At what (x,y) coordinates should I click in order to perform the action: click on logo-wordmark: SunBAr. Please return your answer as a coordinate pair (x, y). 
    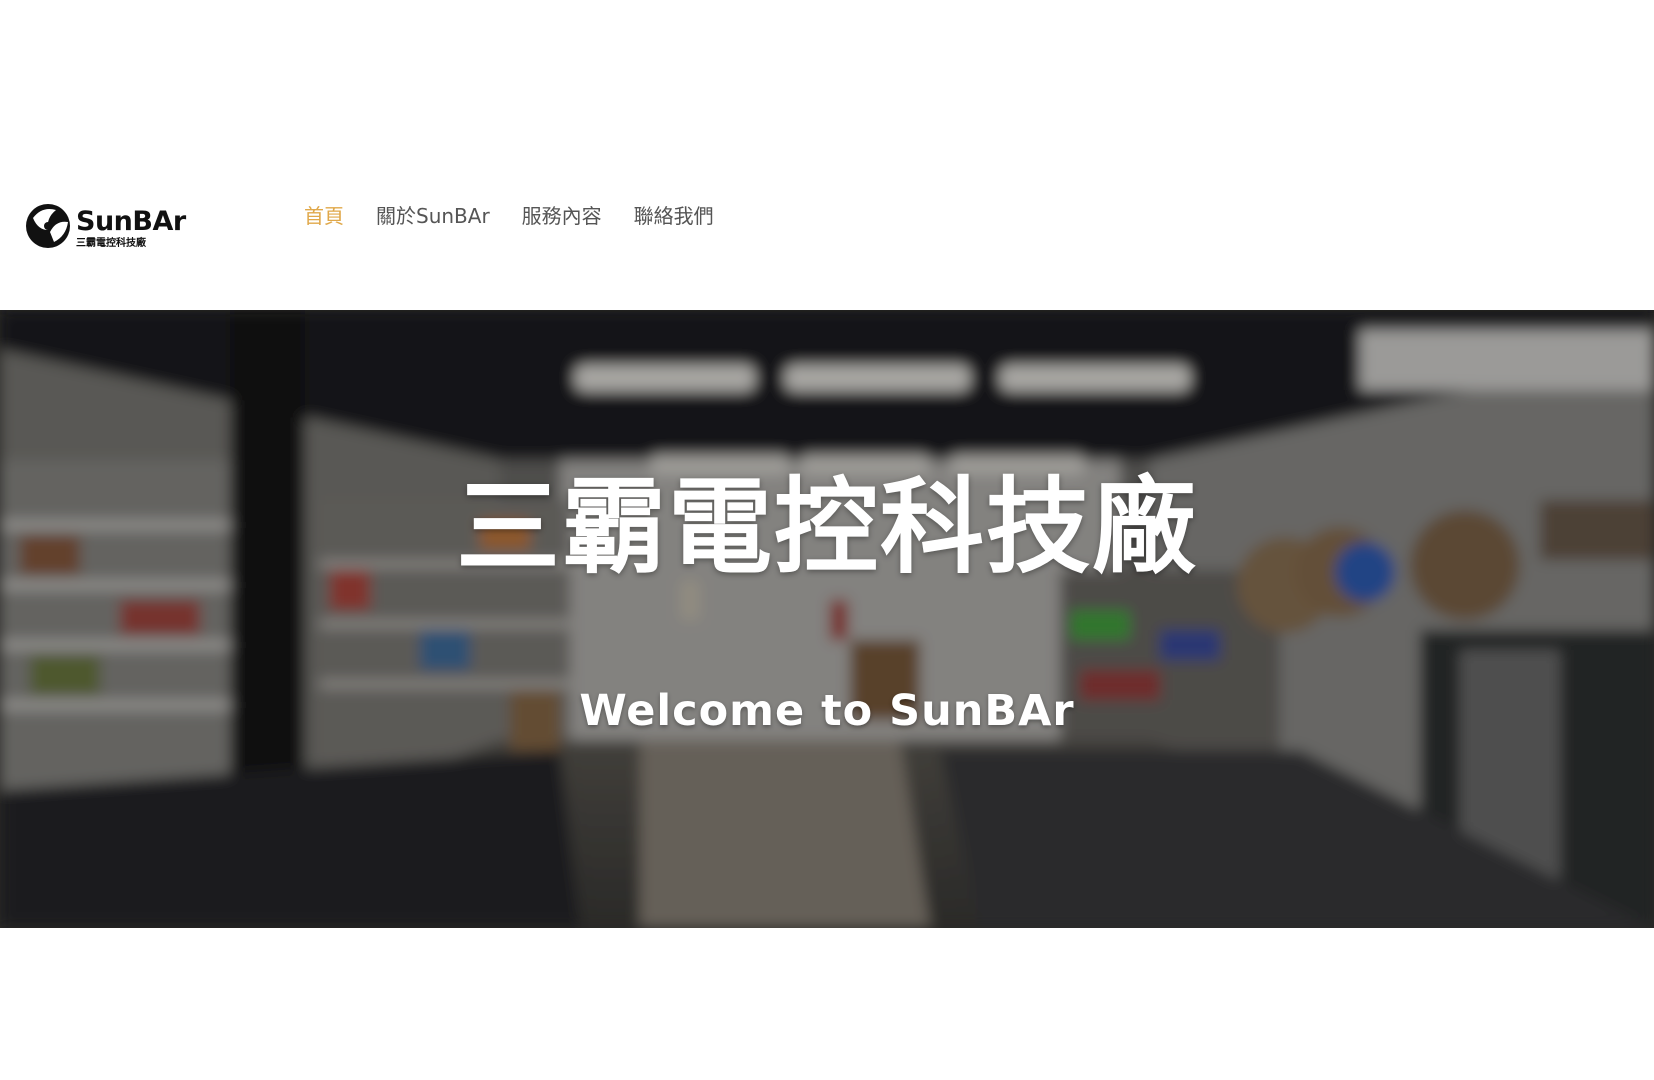
    Looking at the image, I should click on (131, 221).